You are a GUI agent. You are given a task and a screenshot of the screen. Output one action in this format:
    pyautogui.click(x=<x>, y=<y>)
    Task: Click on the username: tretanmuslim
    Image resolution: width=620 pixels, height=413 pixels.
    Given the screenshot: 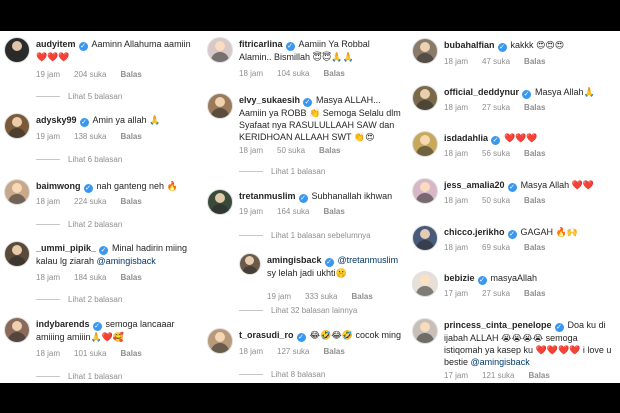 What is the action you would take?
    pyautogui.click(x=267, y=196)
    